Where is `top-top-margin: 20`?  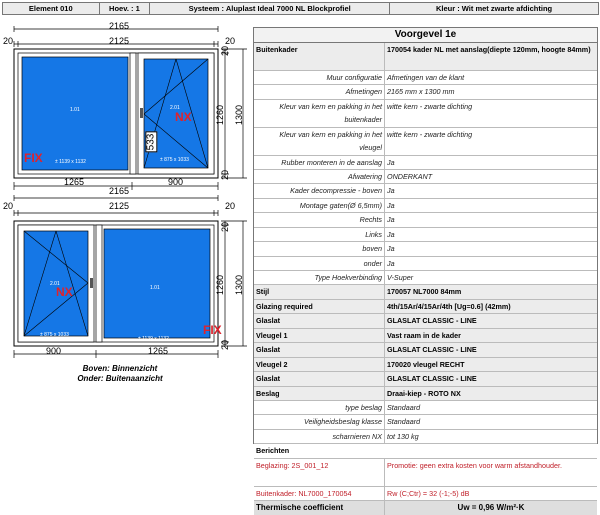
top-top-margin: 20 is located at coordinates (225, 51).